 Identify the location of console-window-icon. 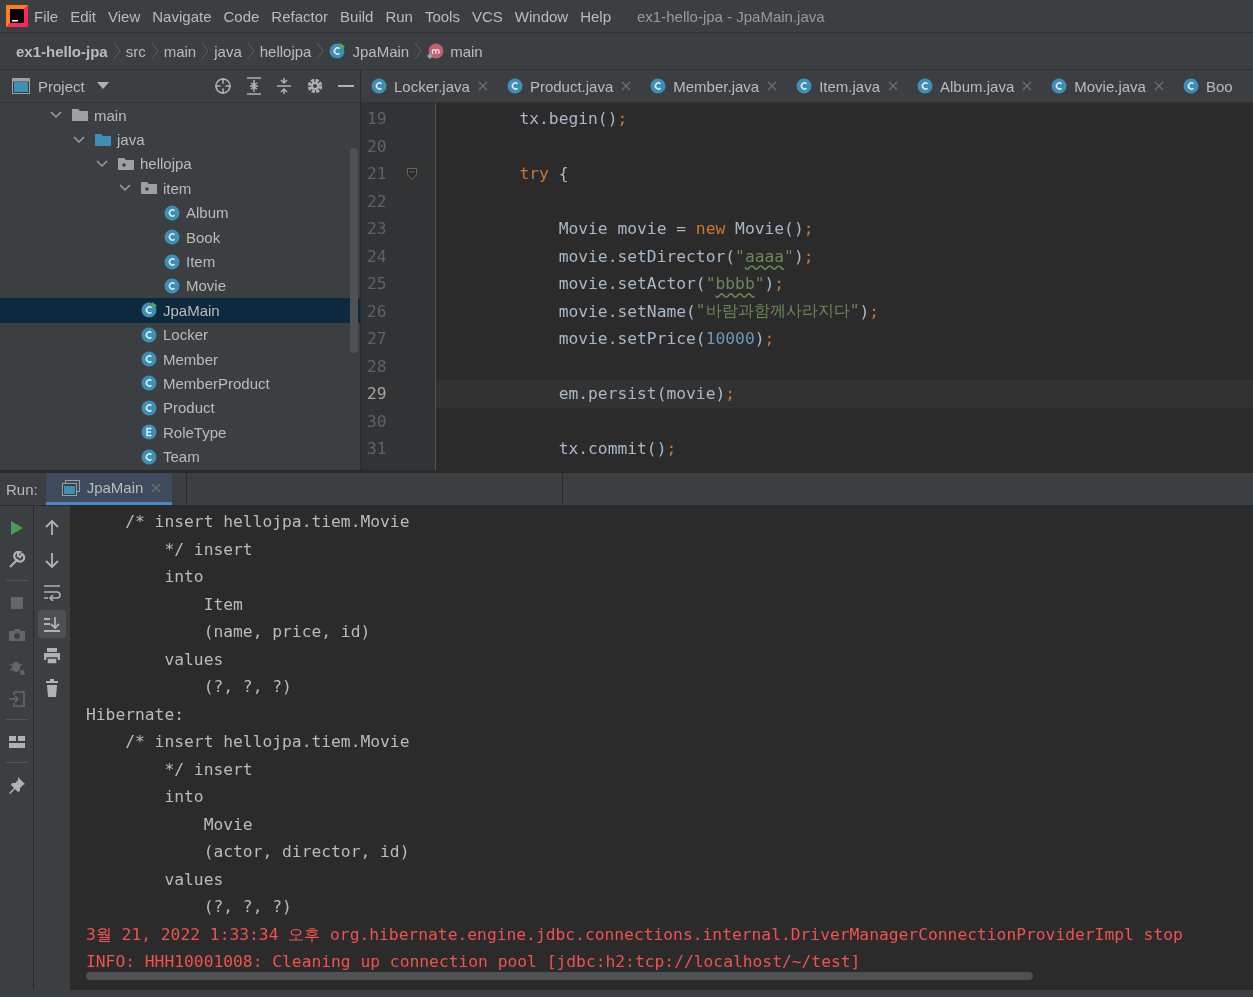
(70, 487).